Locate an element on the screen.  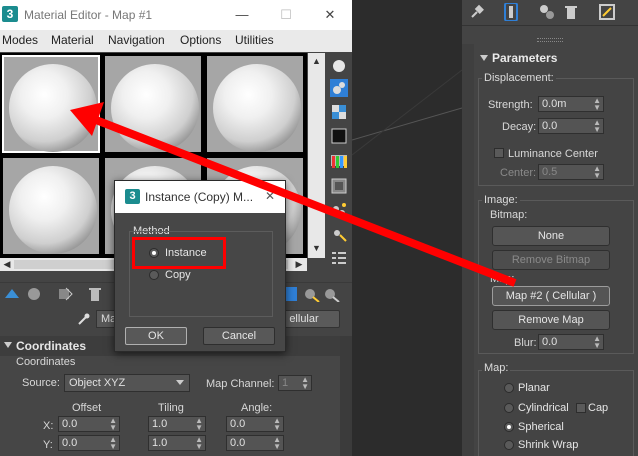
scroll-up-icon: ▲ is located at coordinates (316, 61).